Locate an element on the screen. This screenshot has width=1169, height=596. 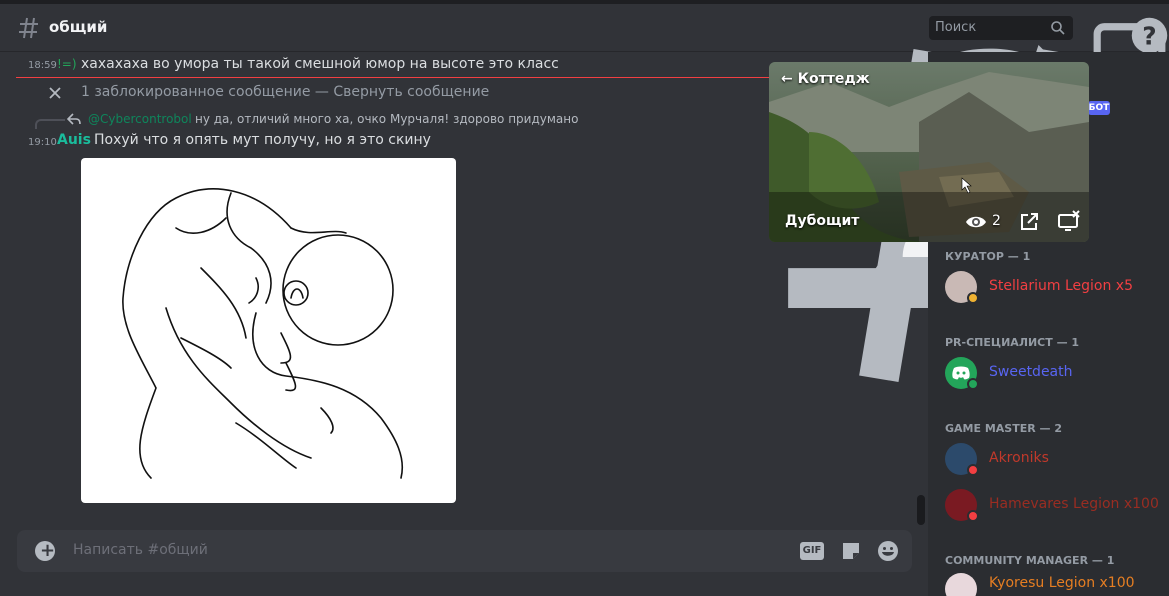
role-header: PR-СПЕЦИАЛИСТ — 1 is located at coordinates (1012, 342).